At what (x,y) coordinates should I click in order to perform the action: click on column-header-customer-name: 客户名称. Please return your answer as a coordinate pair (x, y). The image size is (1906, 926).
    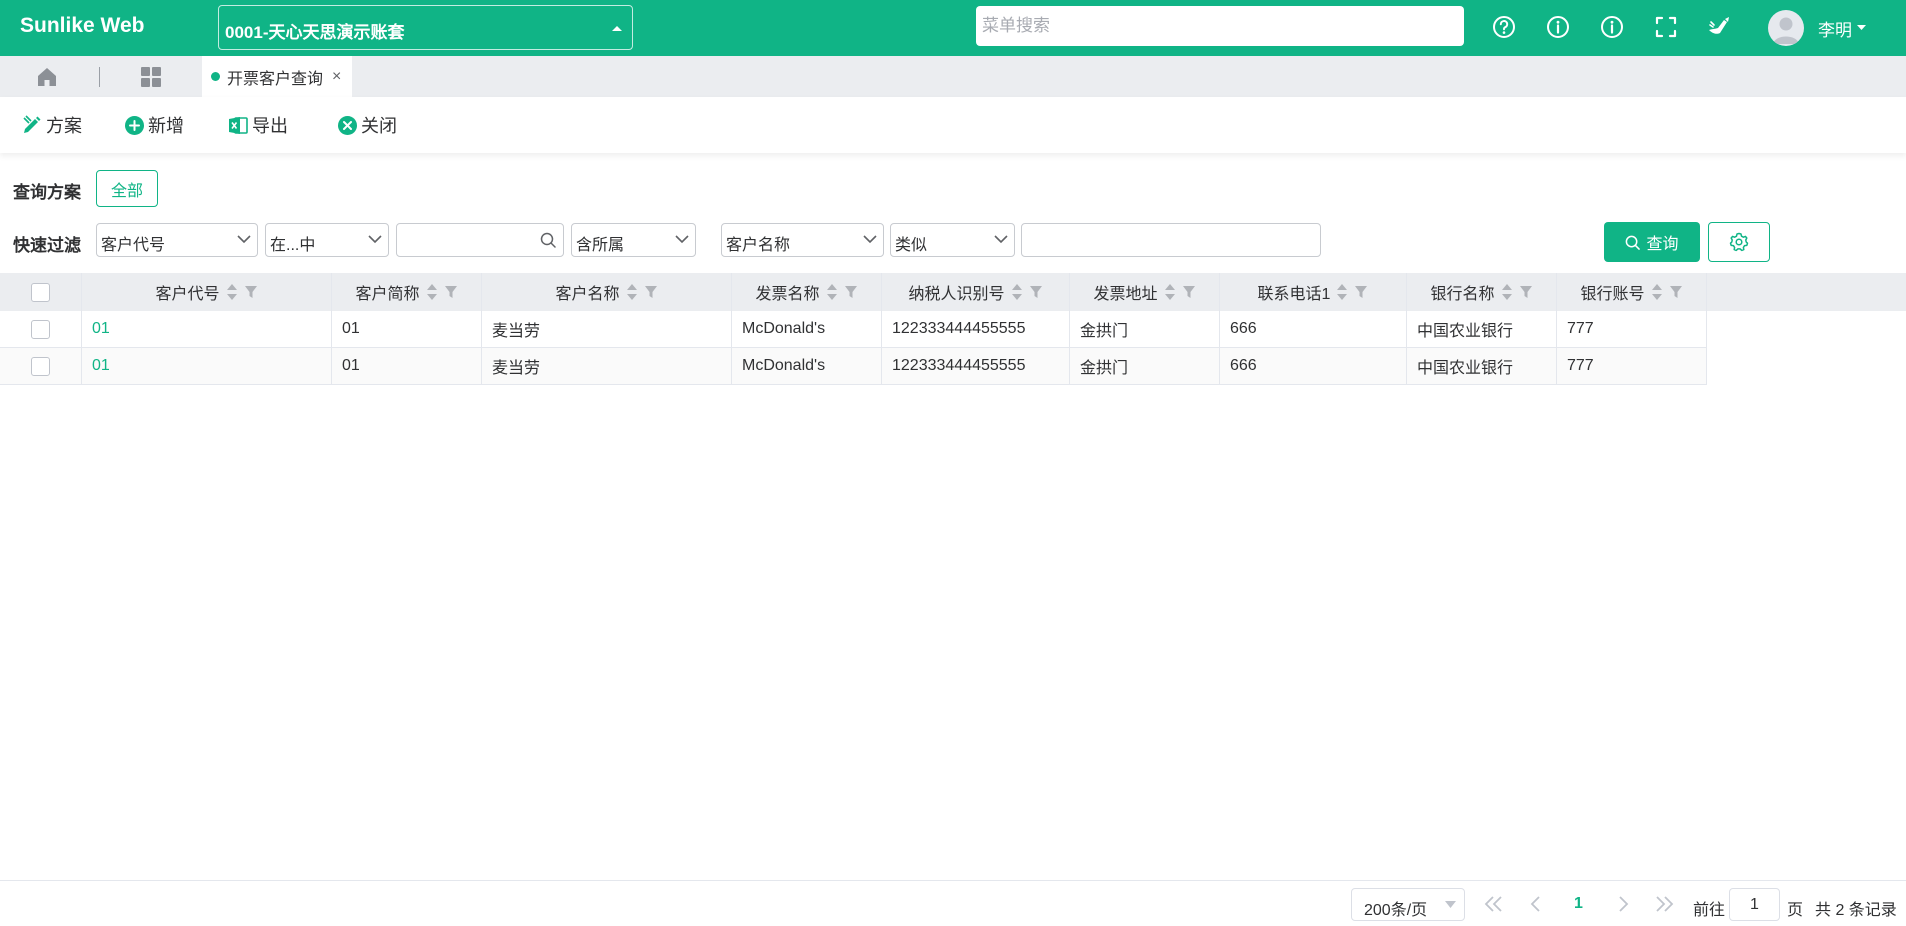
    Looking at the image, I should click on (607, 292).